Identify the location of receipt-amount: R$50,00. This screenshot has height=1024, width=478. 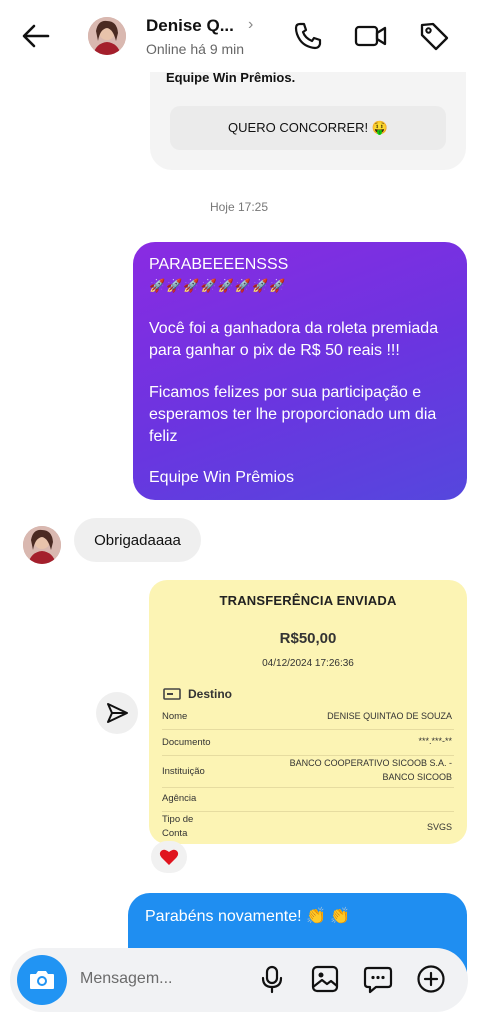
(308, 638).